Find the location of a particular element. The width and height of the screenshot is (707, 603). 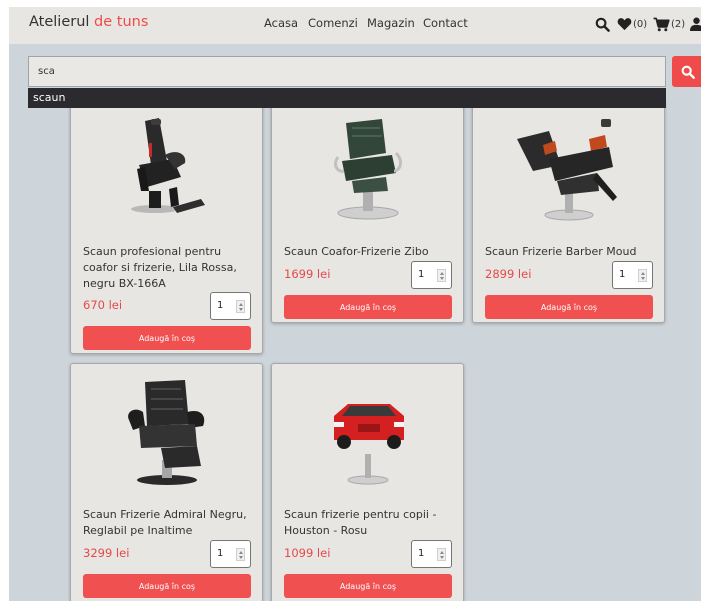

search-button is located at coordinates (686, 71).